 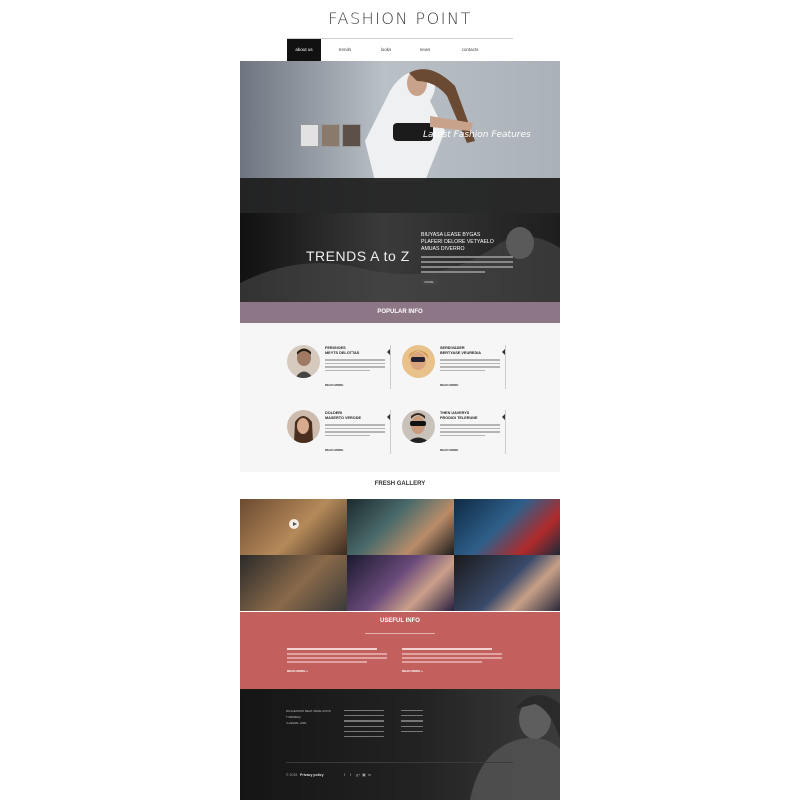 What do you see at coordinates (400, 633) in the screenshot?
I see `useful-divider` at bounding box center [400, 633].